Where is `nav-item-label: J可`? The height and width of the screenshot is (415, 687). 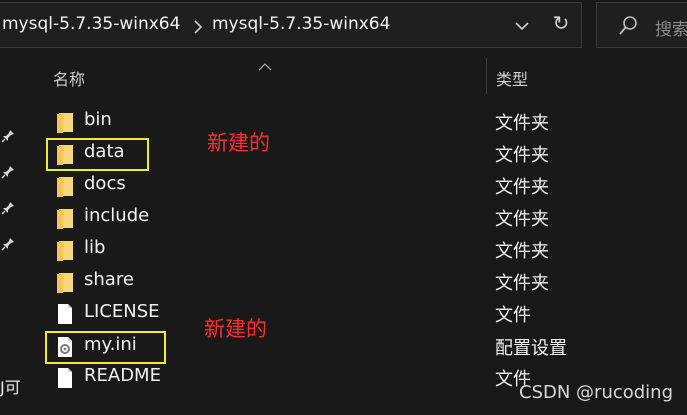 nav-item-label: J可 is located at coordinates (10, 386).